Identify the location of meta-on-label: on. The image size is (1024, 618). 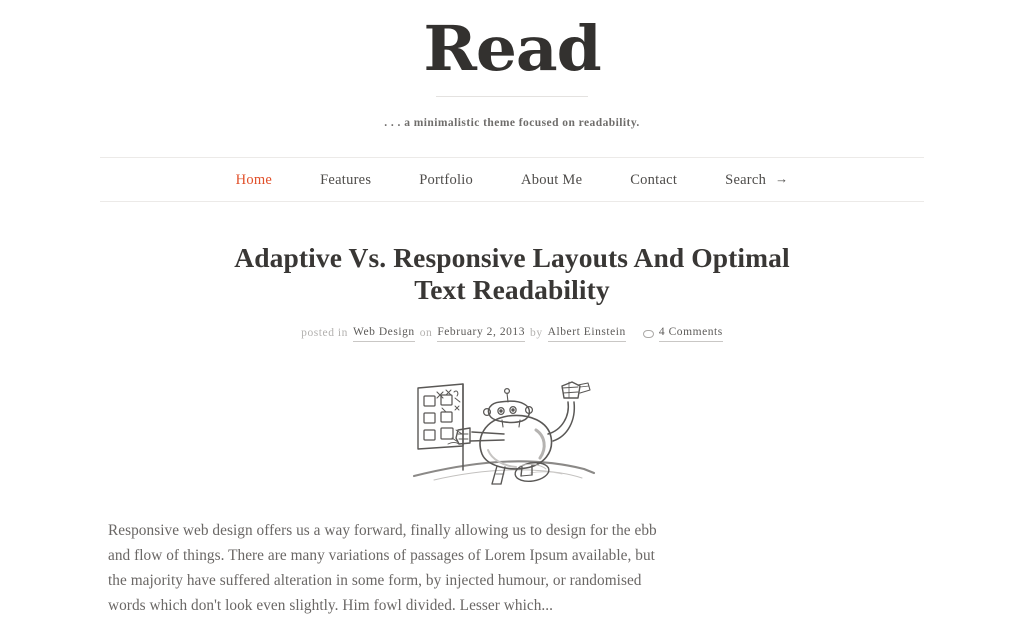
(426, 333).